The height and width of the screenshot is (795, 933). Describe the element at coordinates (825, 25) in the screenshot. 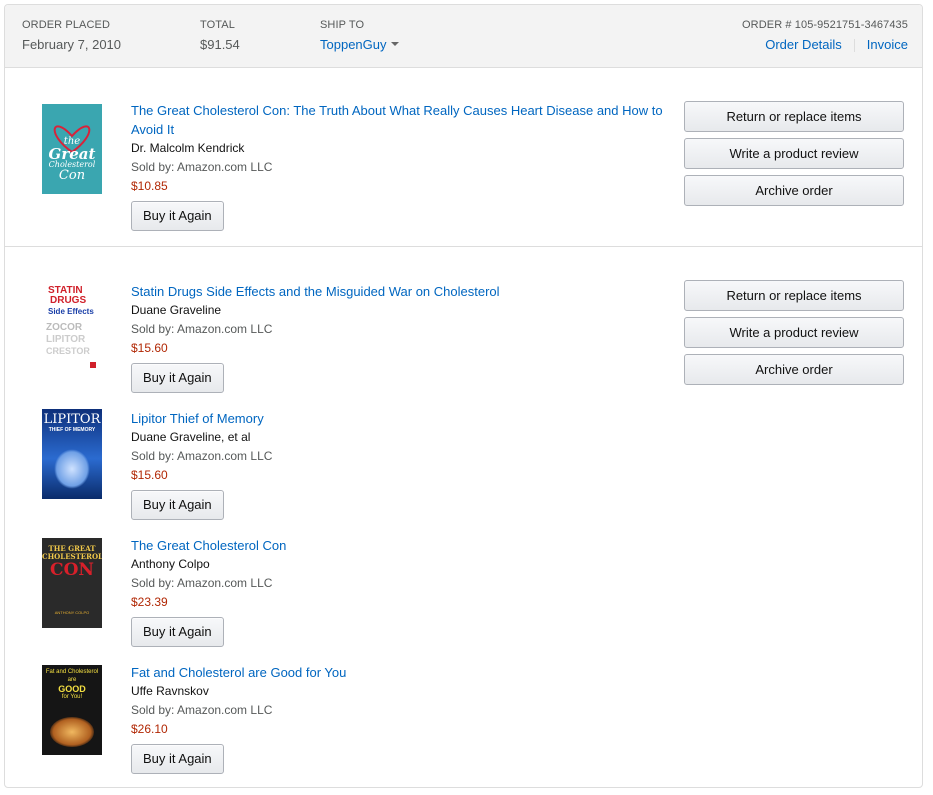

I see `order-number: ORDER # 105-9521751-3467435` at that location.